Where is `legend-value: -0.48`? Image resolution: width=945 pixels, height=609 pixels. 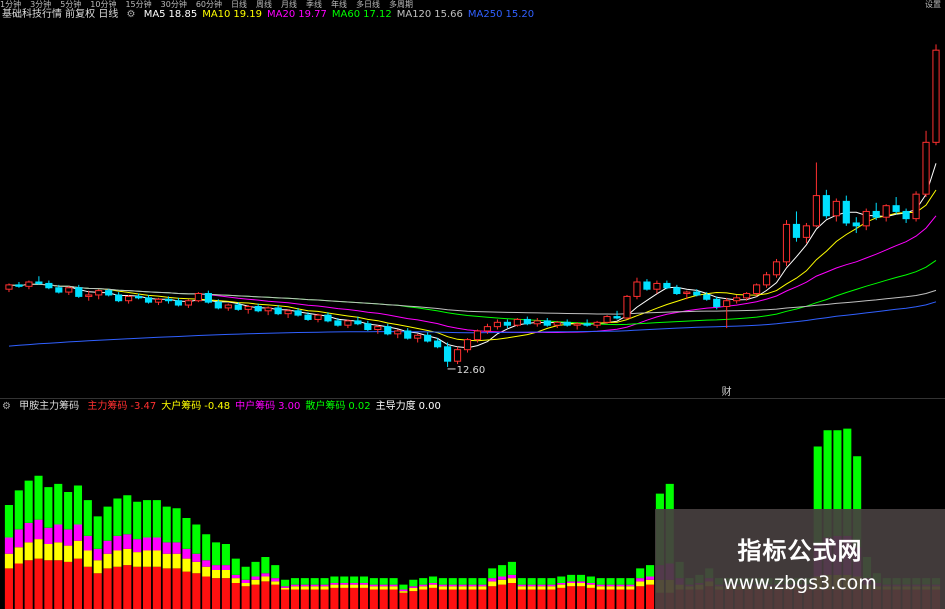 legend-value: -0.48 is located at coordinates (217, 406).